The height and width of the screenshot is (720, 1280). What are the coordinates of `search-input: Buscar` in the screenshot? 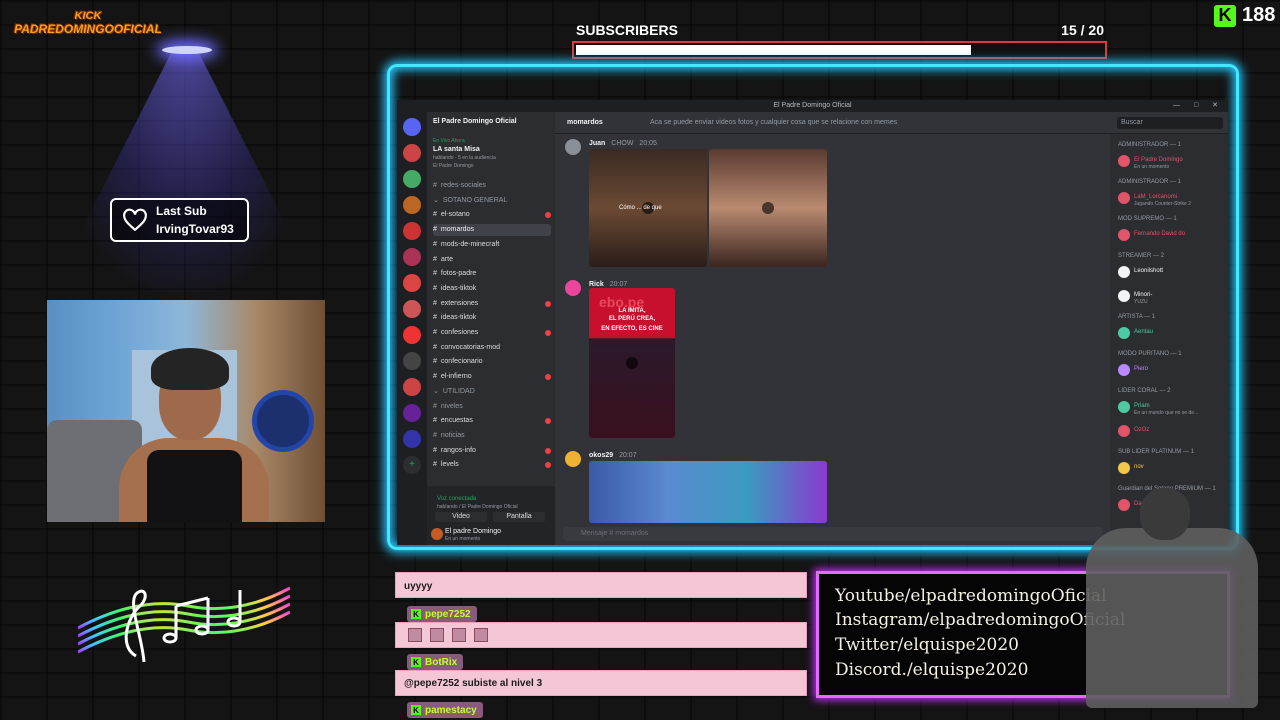 It's located at (1170, 123).